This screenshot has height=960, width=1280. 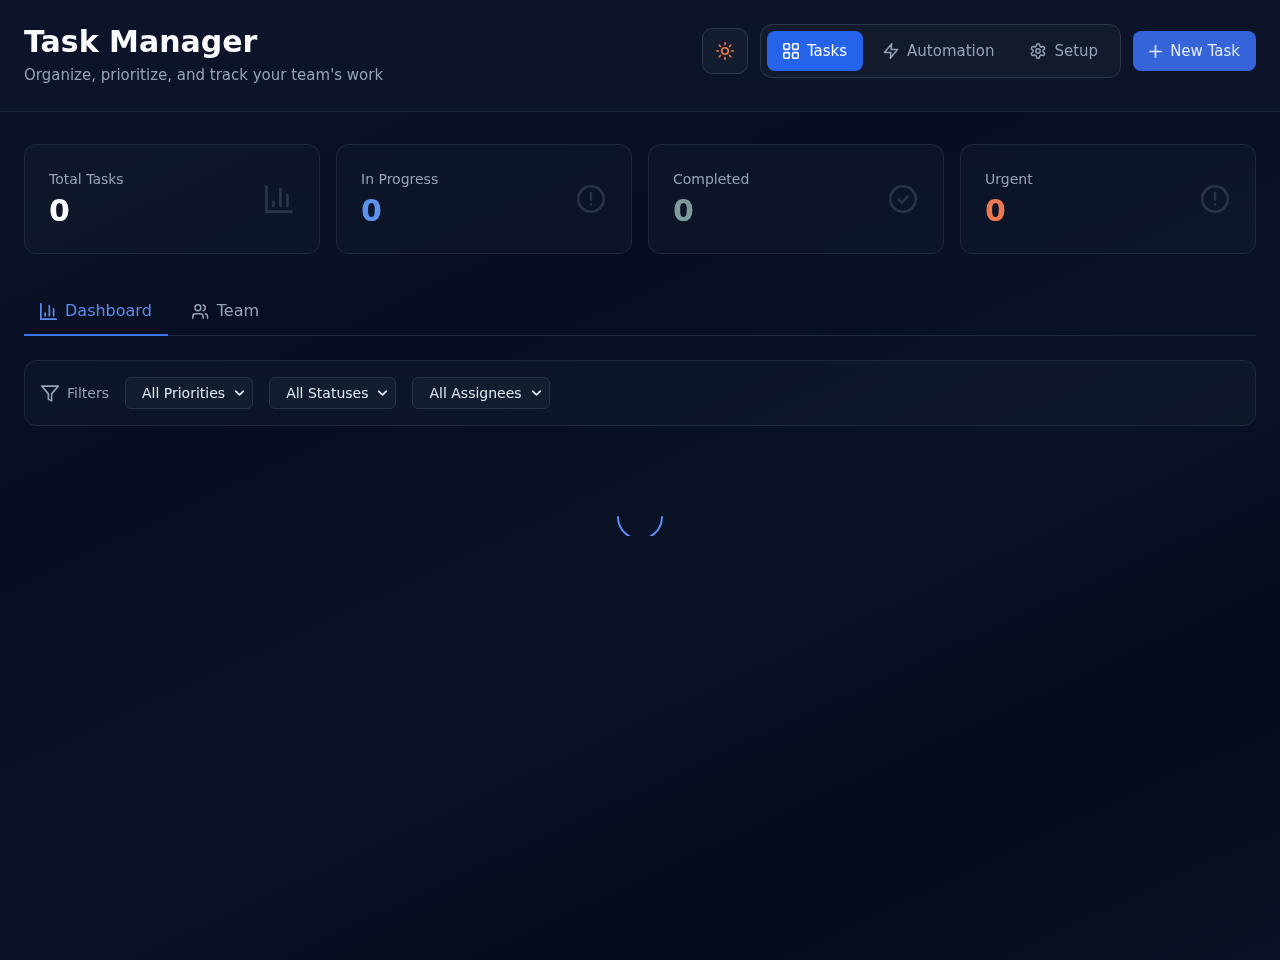 I want to click on assignee-select: All Assignees, so click(x=481, y=393).